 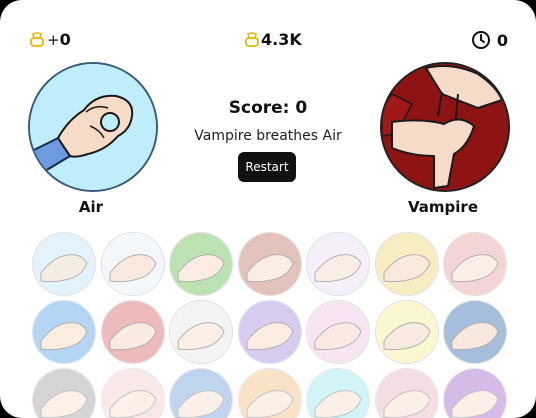 I want to click on vampire-hand-illustration, so click(x=445, y=127).